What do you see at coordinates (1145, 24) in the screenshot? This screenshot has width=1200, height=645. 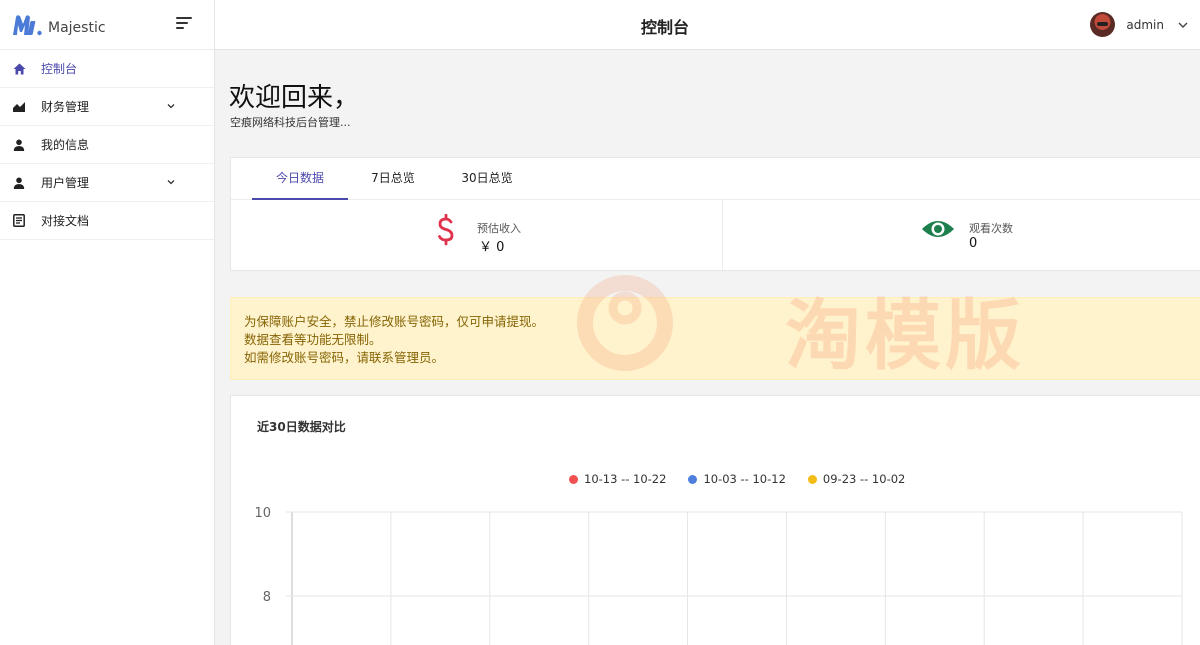 I see `user-name: admin` at bounding box center [1145, 24].